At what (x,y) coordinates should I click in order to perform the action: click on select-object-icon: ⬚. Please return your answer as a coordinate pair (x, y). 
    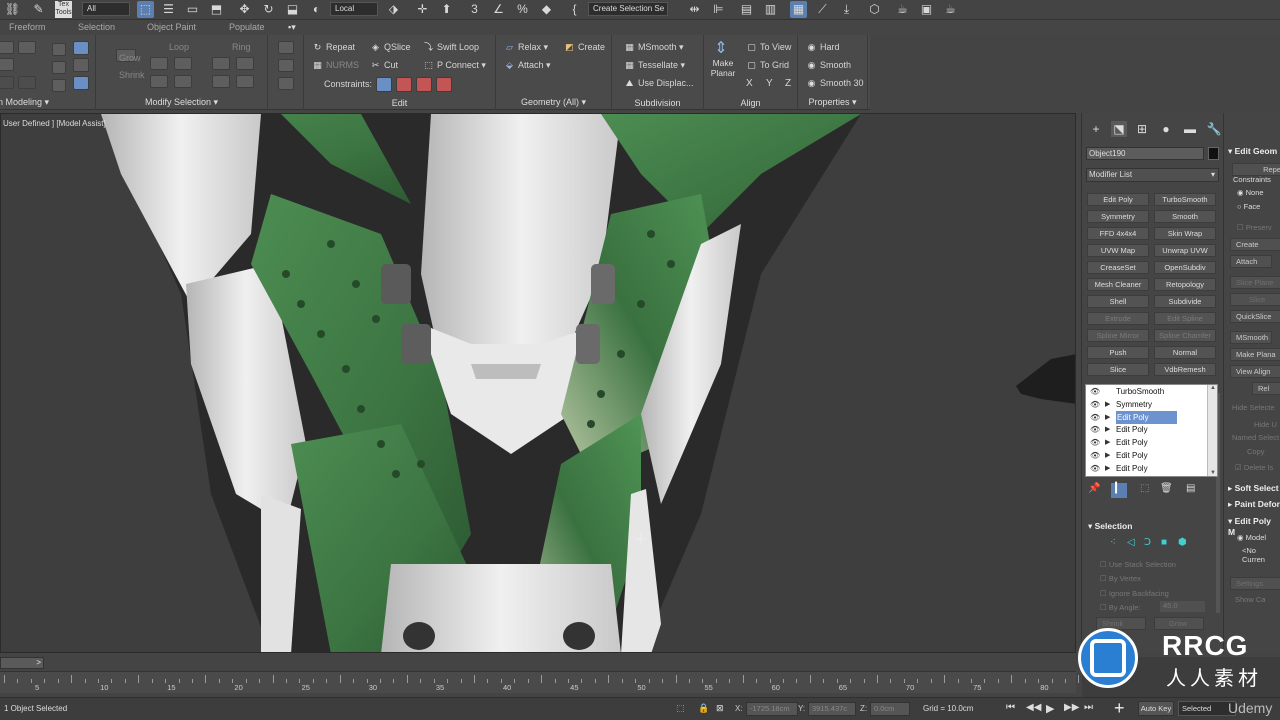
    Looking at the image, I should click on (145, 9).